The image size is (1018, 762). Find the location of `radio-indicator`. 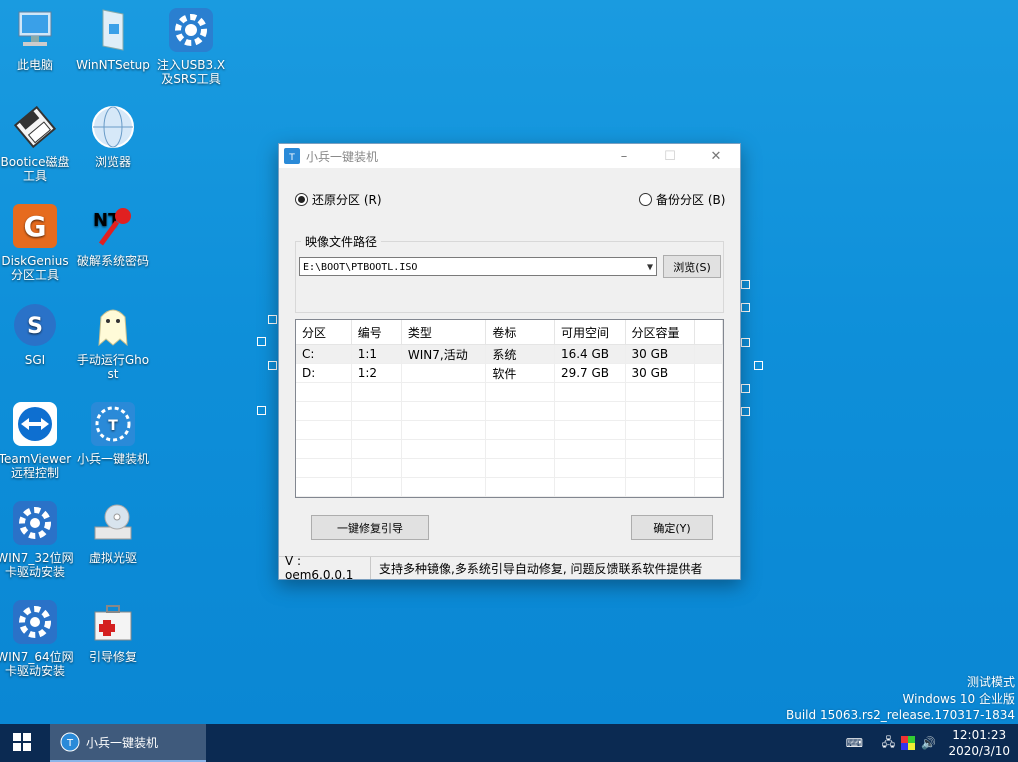

radio-indicator is located at coordinates (645, 199).